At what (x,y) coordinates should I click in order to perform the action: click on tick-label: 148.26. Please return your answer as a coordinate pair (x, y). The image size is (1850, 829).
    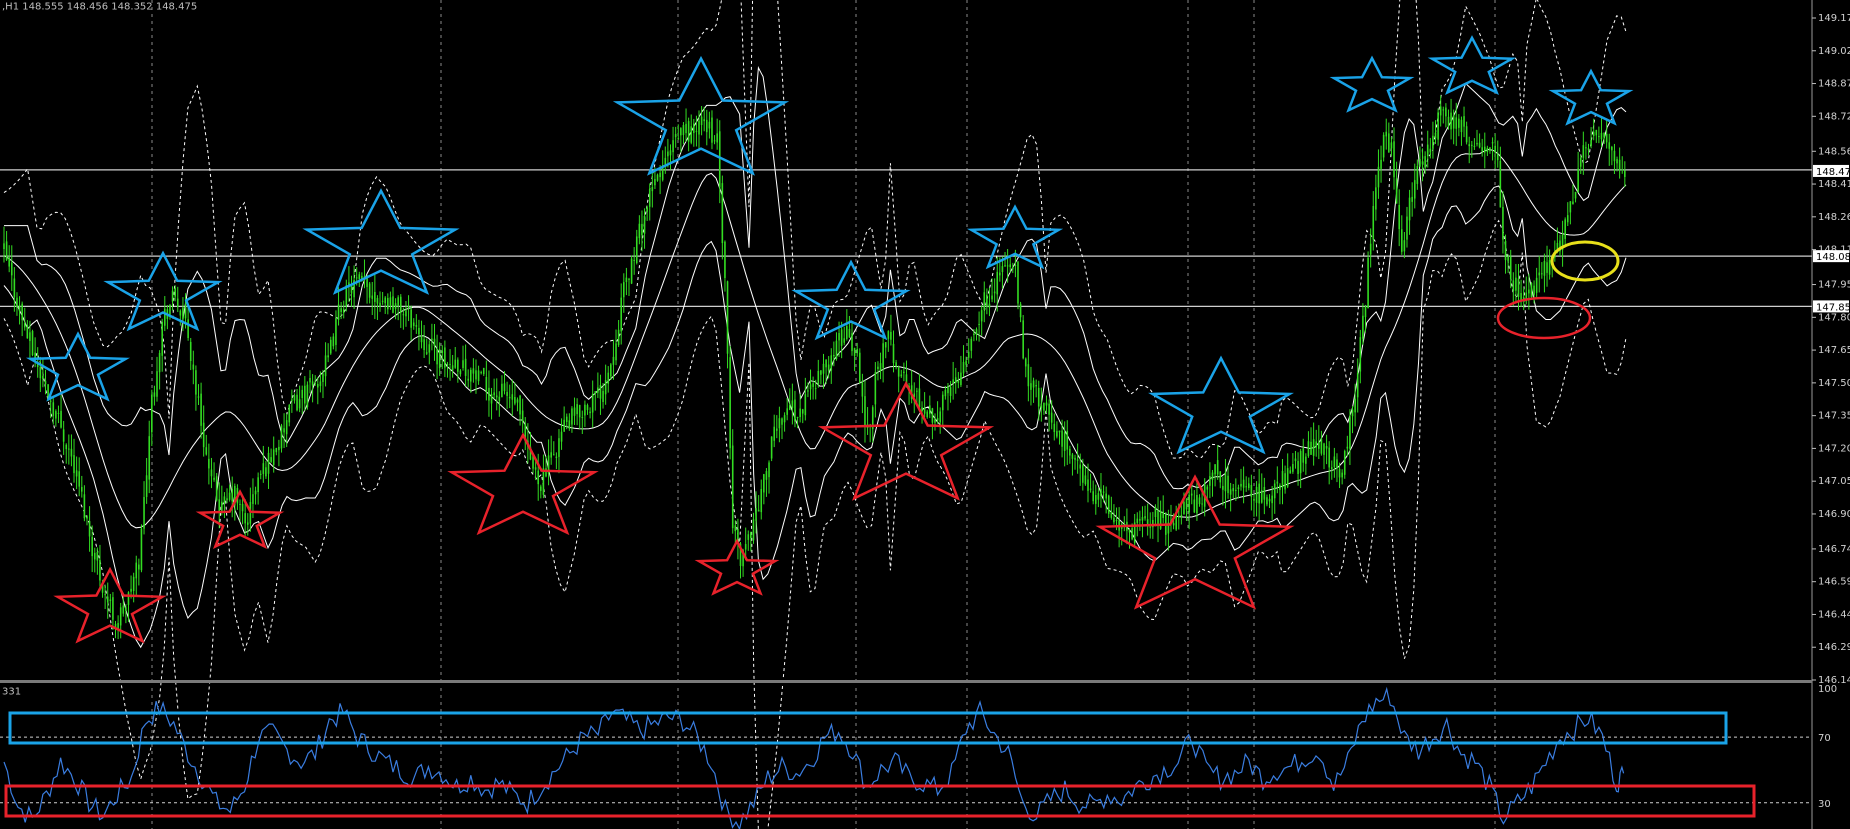
    Looking at the image, I should click on (1834, 217).